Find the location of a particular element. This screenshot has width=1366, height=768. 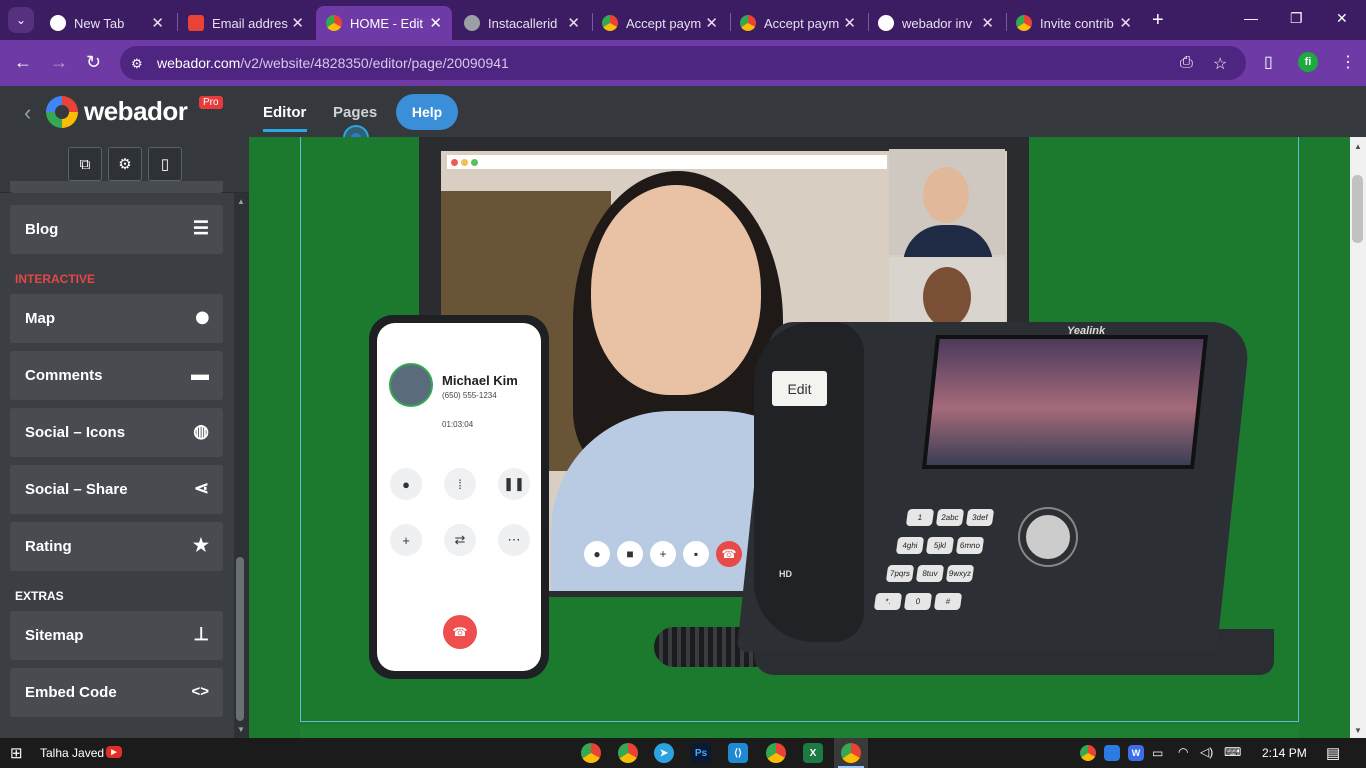

vscode-icon: ⟨⟩ is located at coordinates (738, 753).